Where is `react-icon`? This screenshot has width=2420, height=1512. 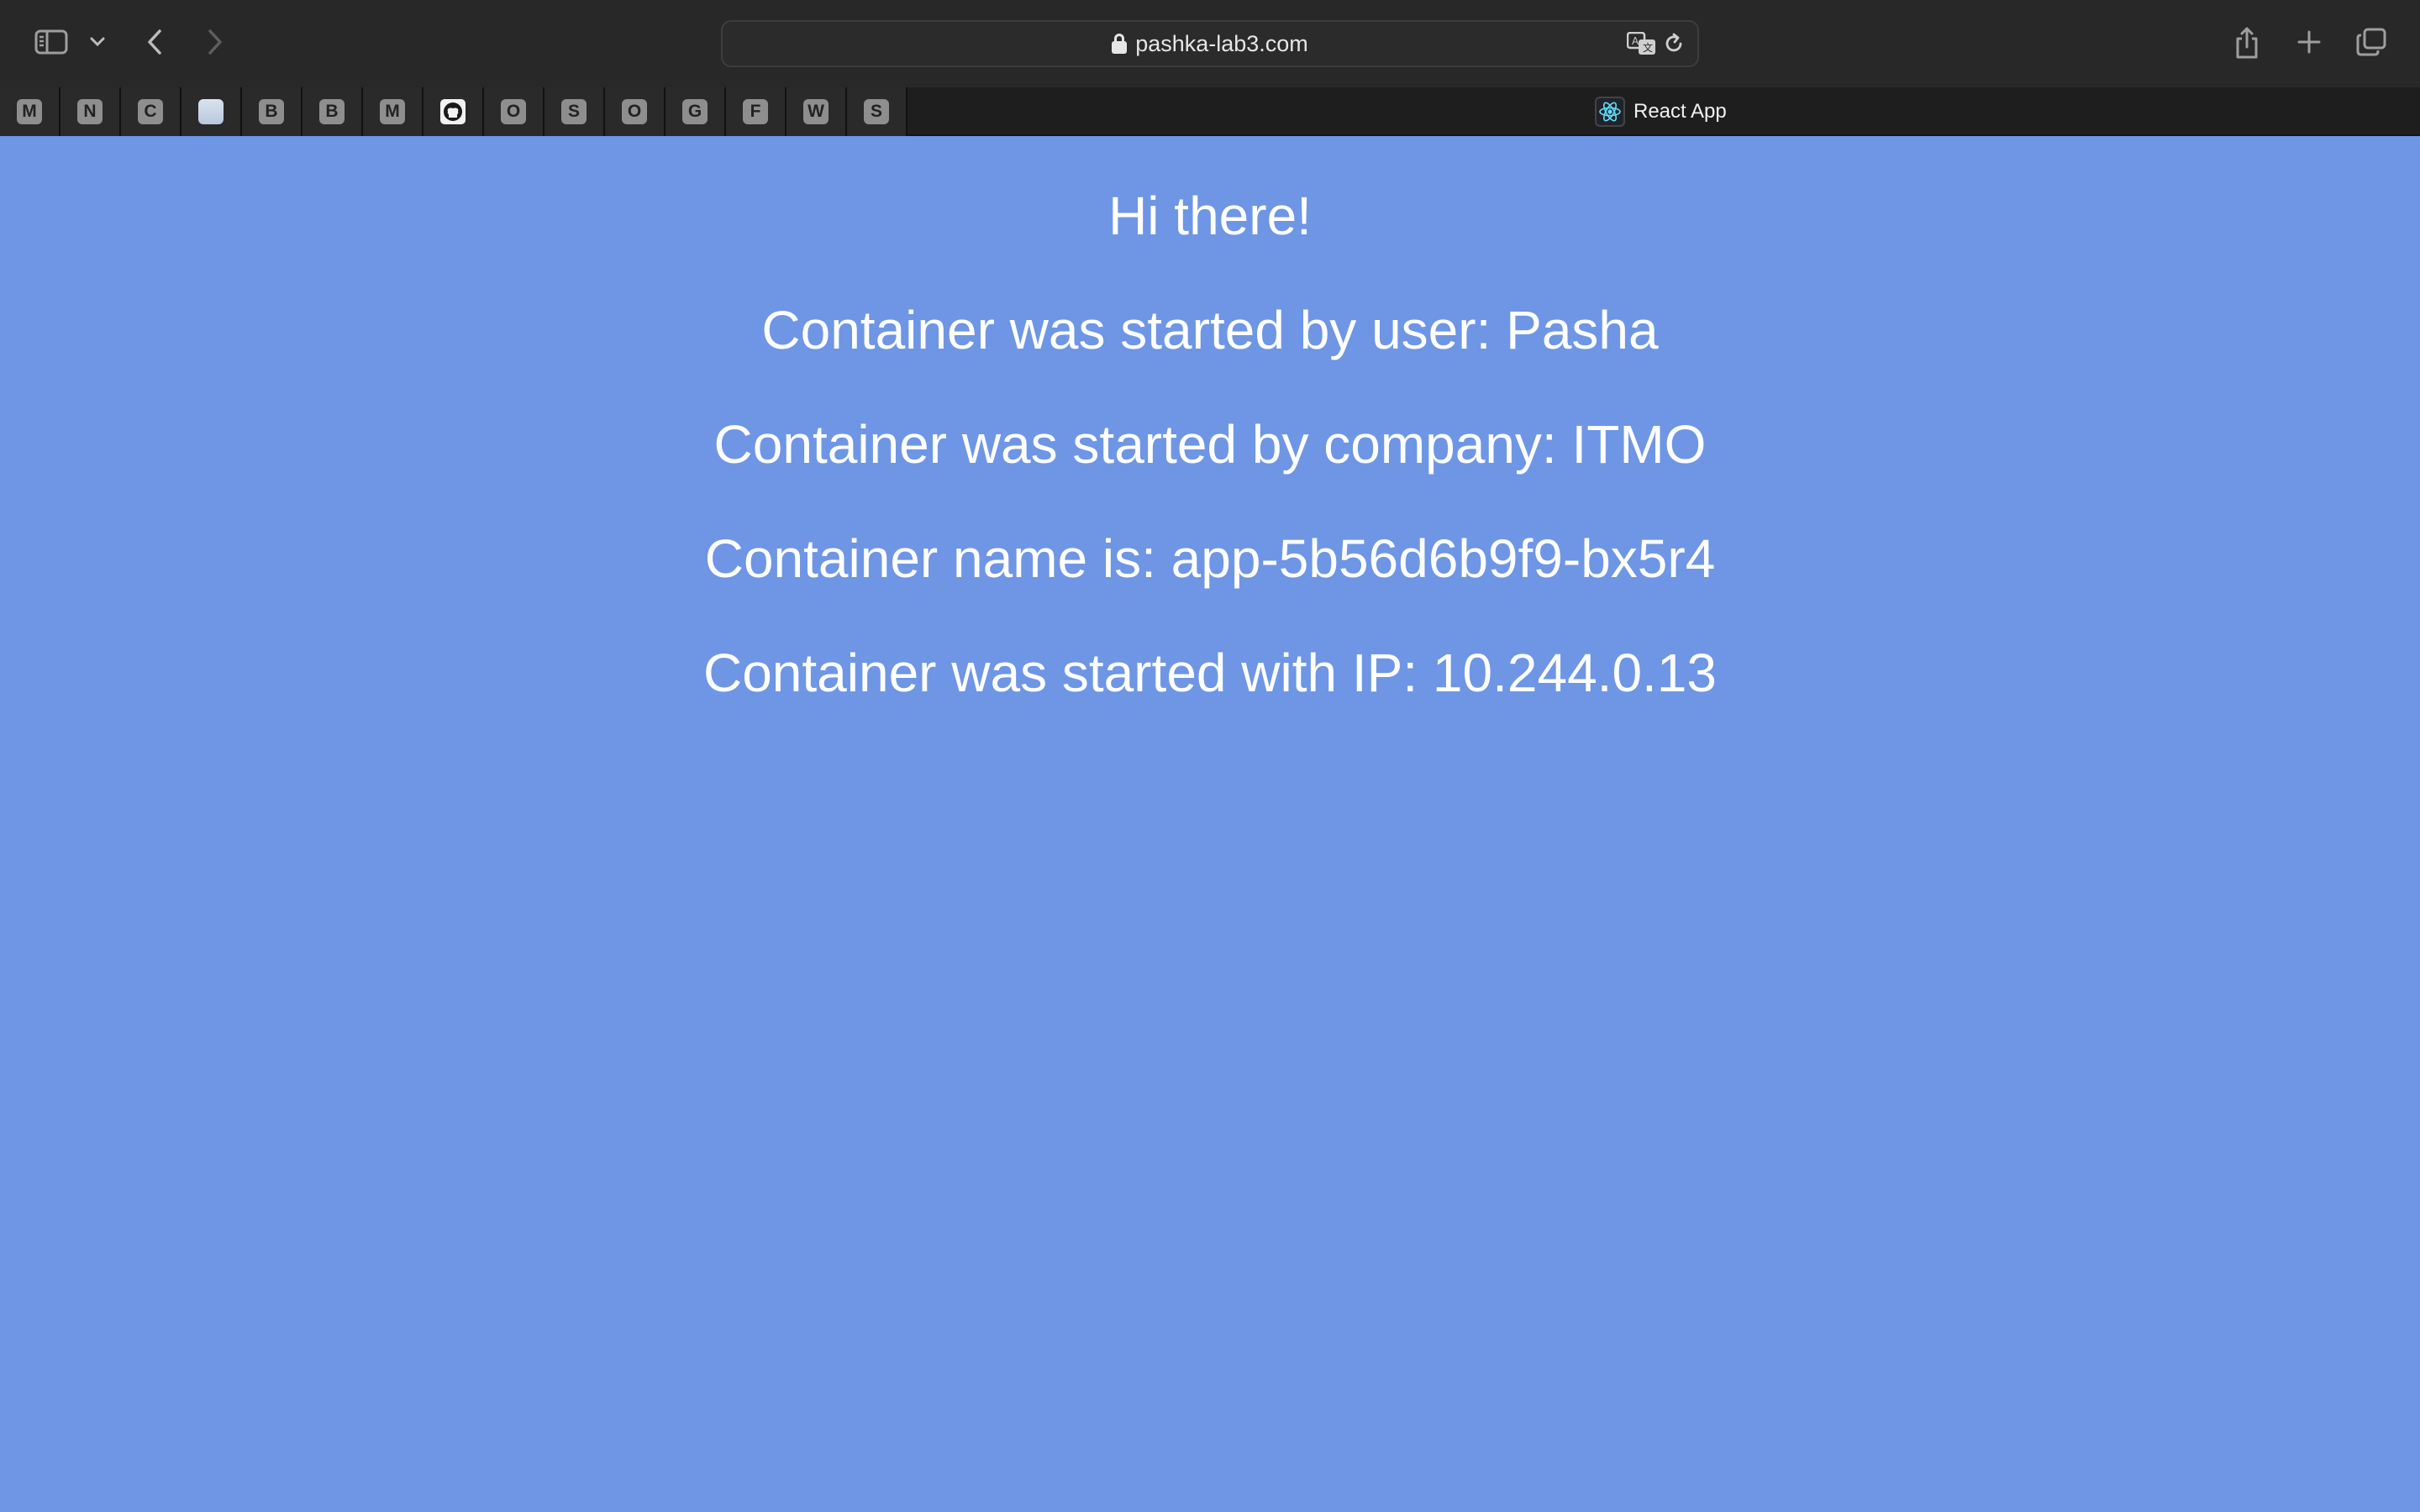
react-icon is located at coordinates (1610, 112).